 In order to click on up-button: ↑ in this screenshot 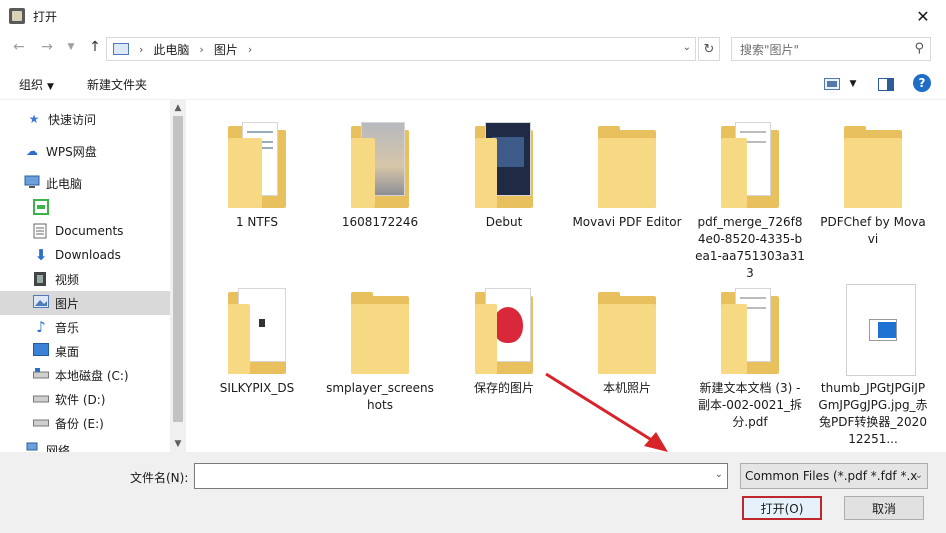, I will do `click(95, 47)`.